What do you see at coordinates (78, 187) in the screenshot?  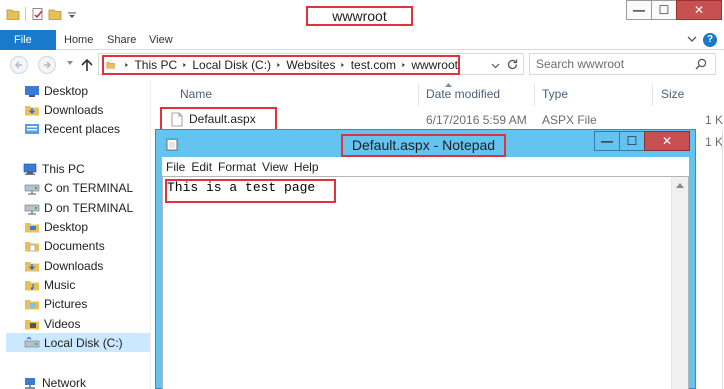 I see `sidebar-item-c-on-terminal: C on TERMINAL` at bounding box center [78, 187].